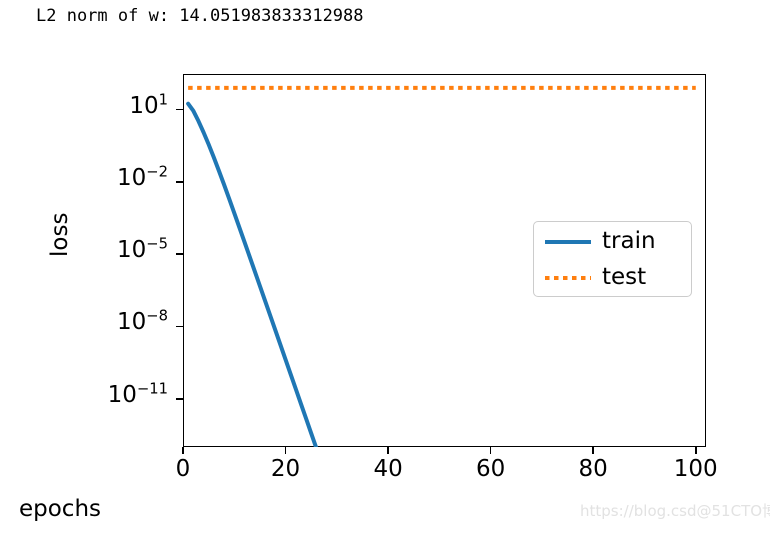 Image resolution: width=770 pixels, height=538 pixels. I want to click on x-axis-label: epochs, so click(60, 509).